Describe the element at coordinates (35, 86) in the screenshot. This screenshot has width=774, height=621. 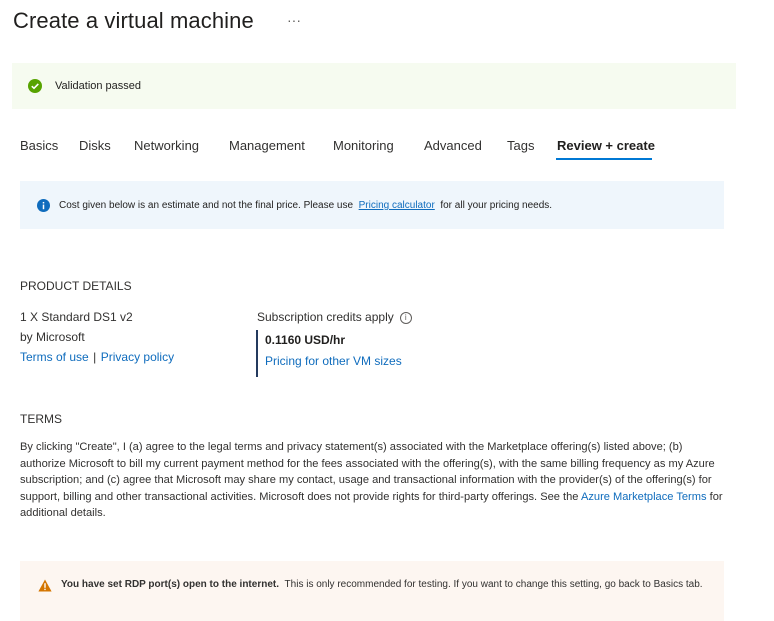
I see `check-circle-icon` at that location.